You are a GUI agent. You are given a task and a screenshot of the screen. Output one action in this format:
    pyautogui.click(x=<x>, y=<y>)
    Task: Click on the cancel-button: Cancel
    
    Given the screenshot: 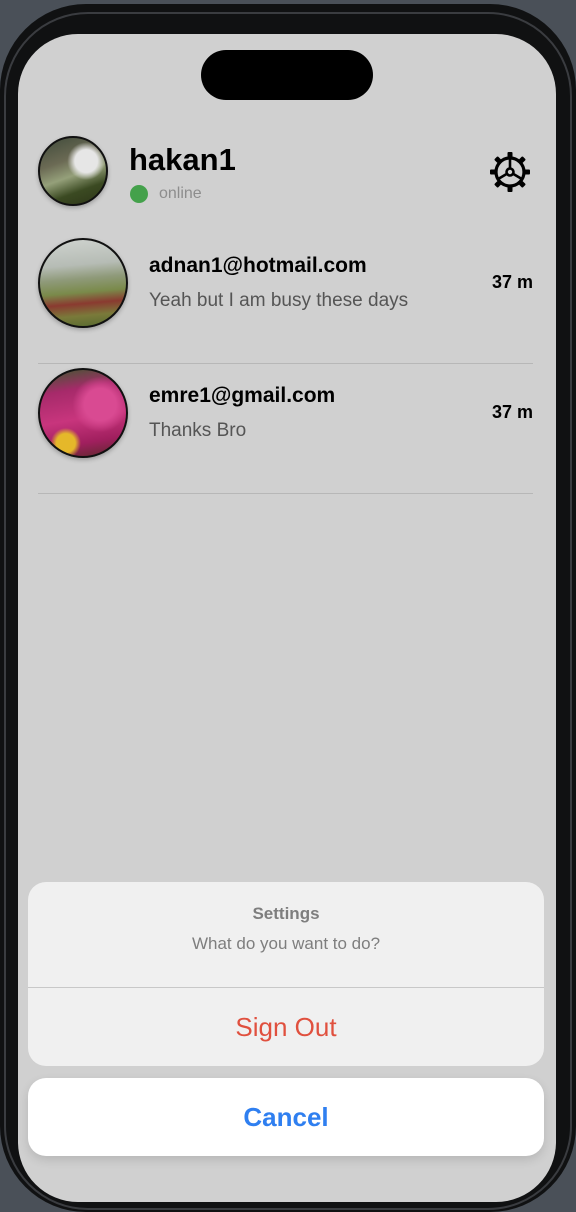 What is the action you would take?
    pyautogui.click(x=286, y=1117)
    